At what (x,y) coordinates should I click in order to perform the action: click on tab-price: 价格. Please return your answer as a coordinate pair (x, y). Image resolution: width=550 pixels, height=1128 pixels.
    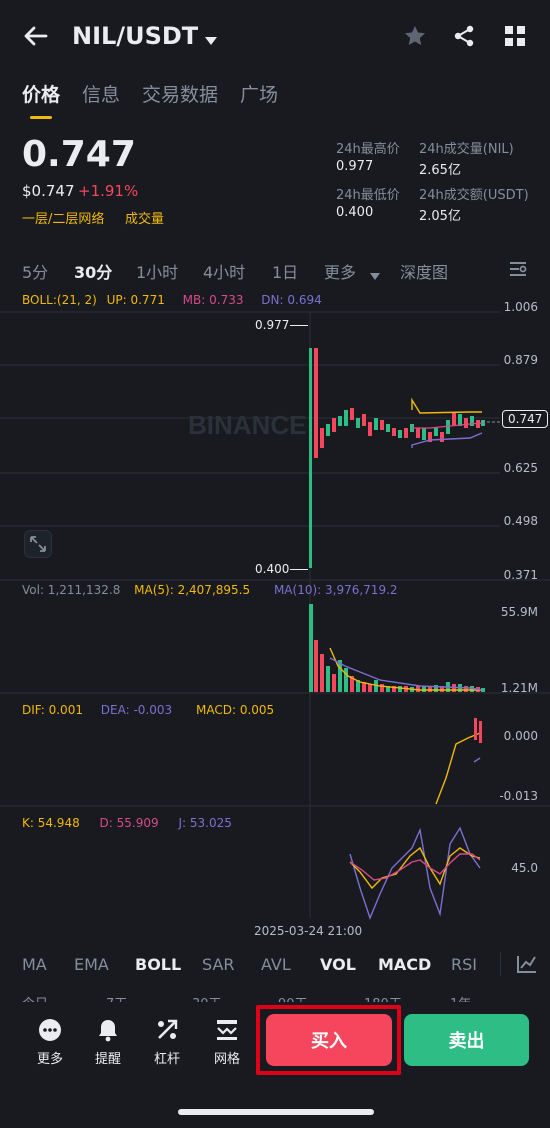
    Looking at the image, I should click on (41, 93).